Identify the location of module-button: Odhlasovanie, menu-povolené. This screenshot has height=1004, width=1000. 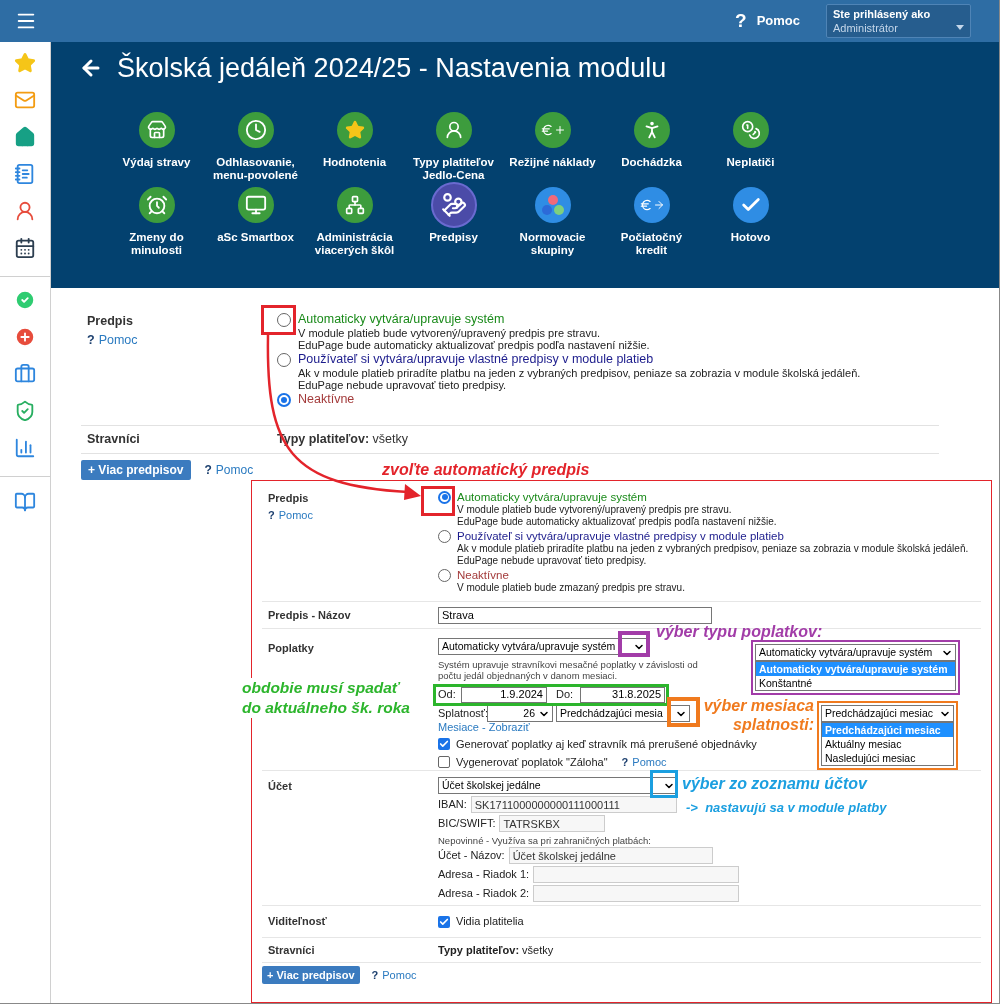
(255, 145).